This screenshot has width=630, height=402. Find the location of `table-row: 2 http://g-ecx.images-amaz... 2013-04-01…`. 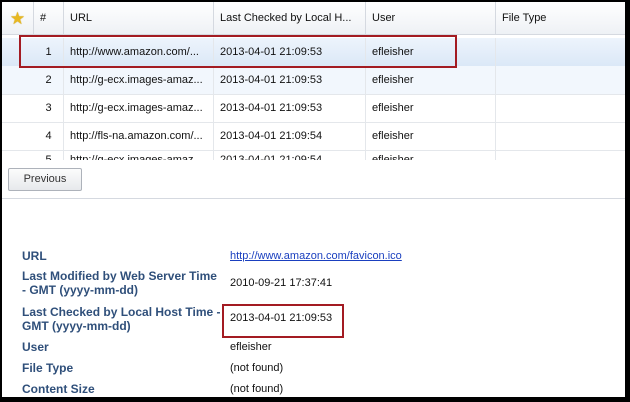

table-row: 2 http://g-ecx.images-amaz... 2013-04-01… is located at coordinates (313, 80).